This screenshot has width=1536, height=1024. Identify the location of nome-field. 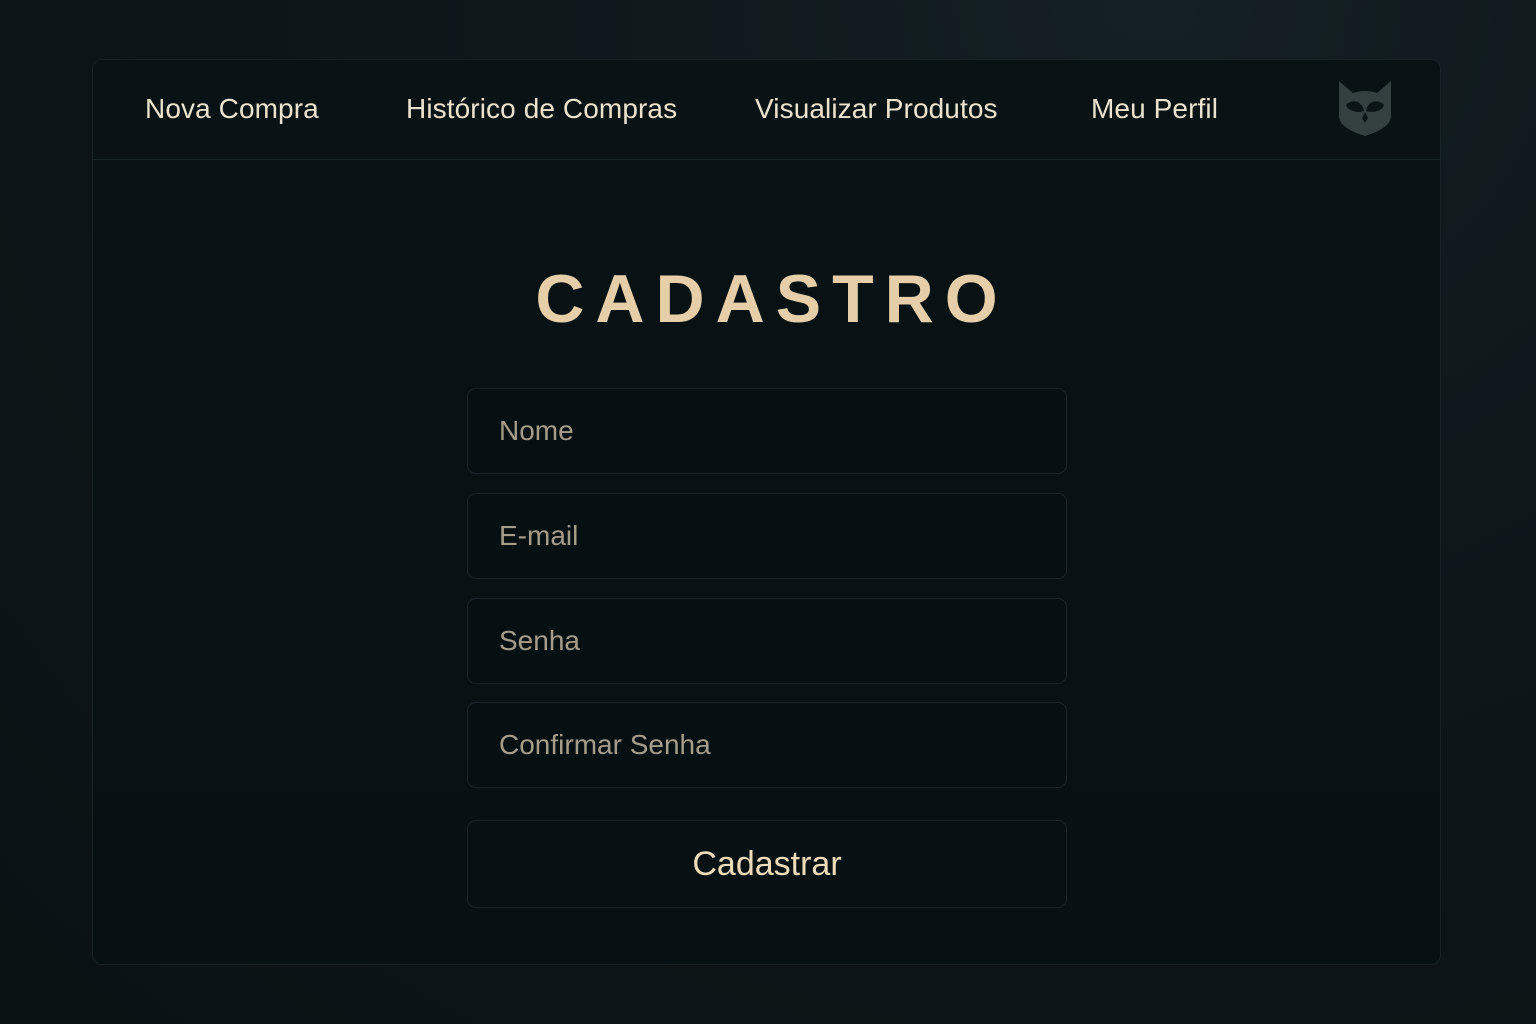
(767, 431).